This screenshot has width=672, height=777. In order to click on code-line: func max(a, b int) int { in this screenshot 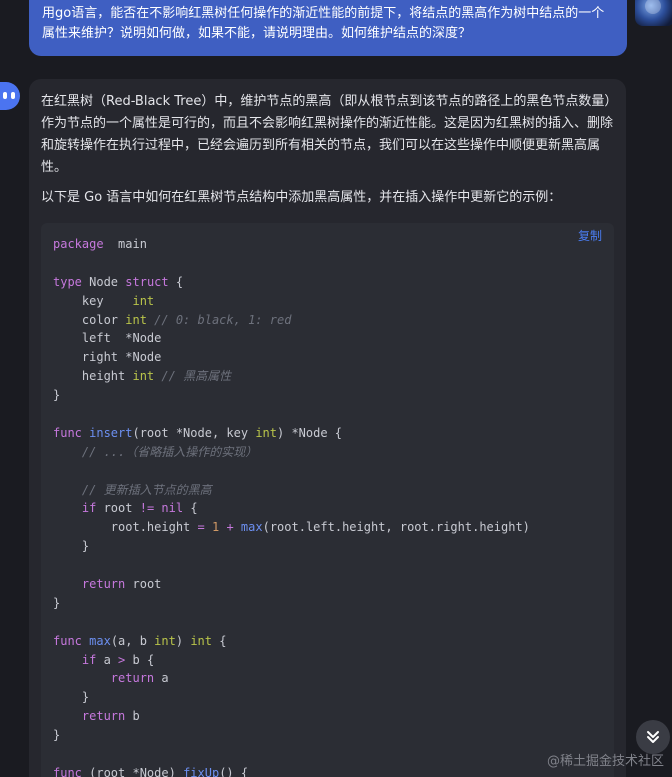, I will do `click(140, 640)`.